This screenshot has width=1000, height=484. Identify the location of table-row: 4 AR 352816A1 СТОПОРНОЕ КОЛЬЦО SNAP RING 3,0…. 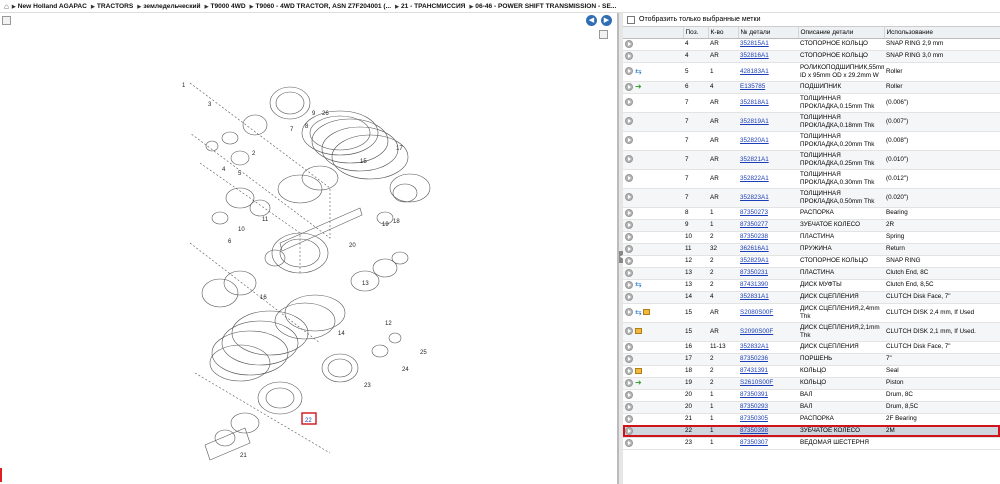
(811, 56).